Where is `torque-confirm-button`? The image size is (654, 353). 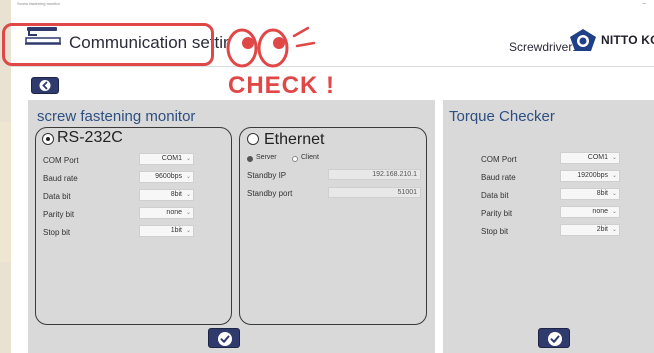 torque-confirm-button is located at coordinates (554, 338).